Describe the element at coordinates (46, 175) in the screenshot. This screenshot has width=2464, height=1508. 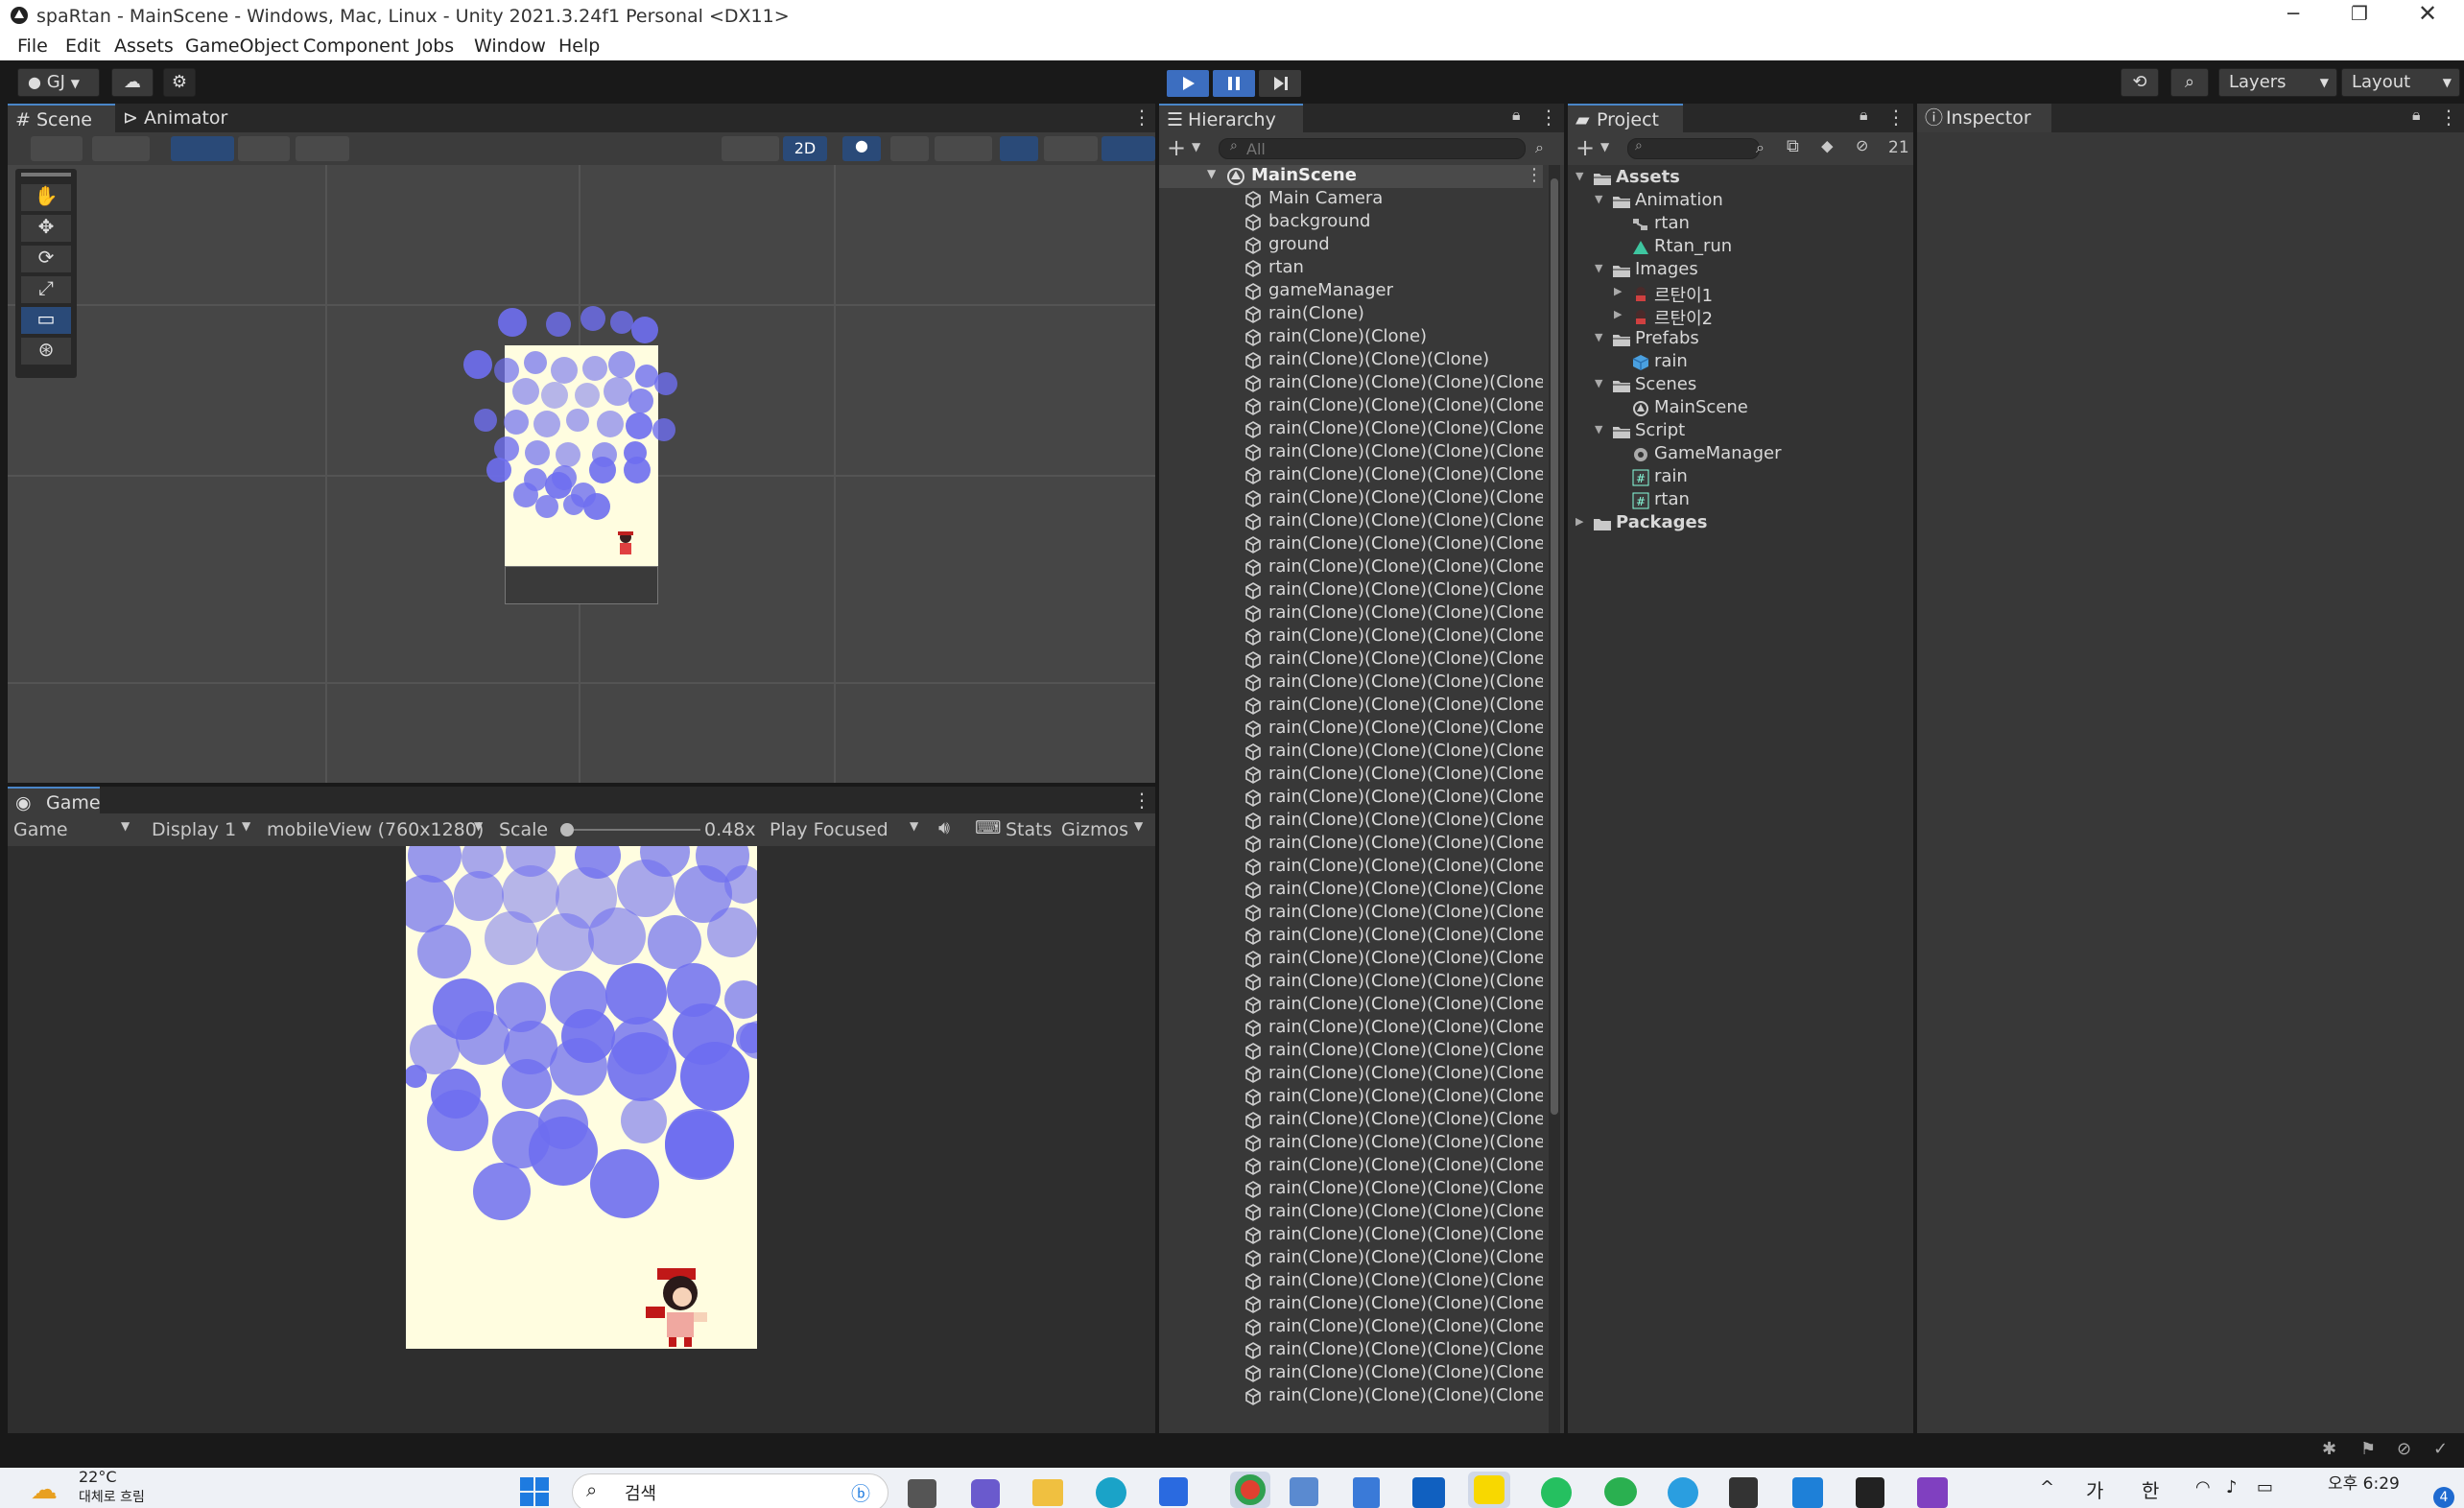
I see `drag-handle` at that location.